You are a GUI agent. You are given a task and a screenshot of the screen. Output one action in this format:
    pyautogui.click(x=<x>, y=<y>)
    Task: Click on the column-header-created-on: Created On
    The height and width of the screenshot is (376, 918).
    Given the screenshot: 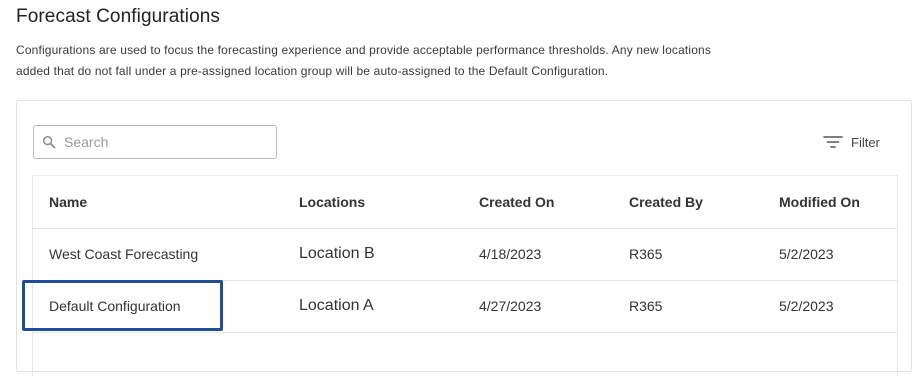 What is the action you would take?
    pyautogui.click(x=516, y=202)
    